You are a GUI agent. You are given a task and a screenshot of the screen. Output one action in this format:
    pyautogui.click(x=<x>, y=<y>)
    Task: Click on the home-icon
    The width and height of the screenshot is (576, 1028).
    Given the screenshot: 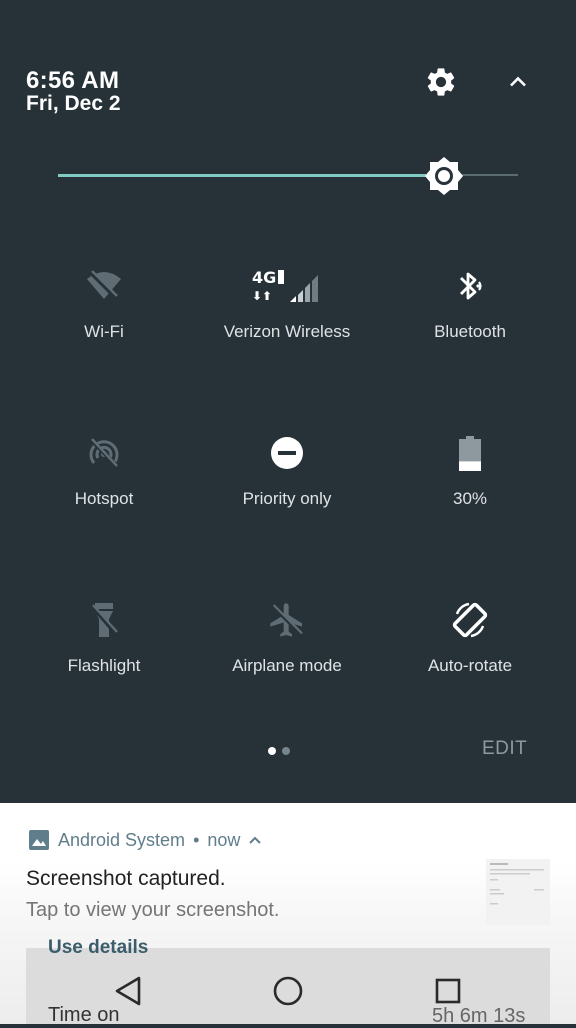 What is the action you would take?
    pyautogui.click(x=288, y=991)
    